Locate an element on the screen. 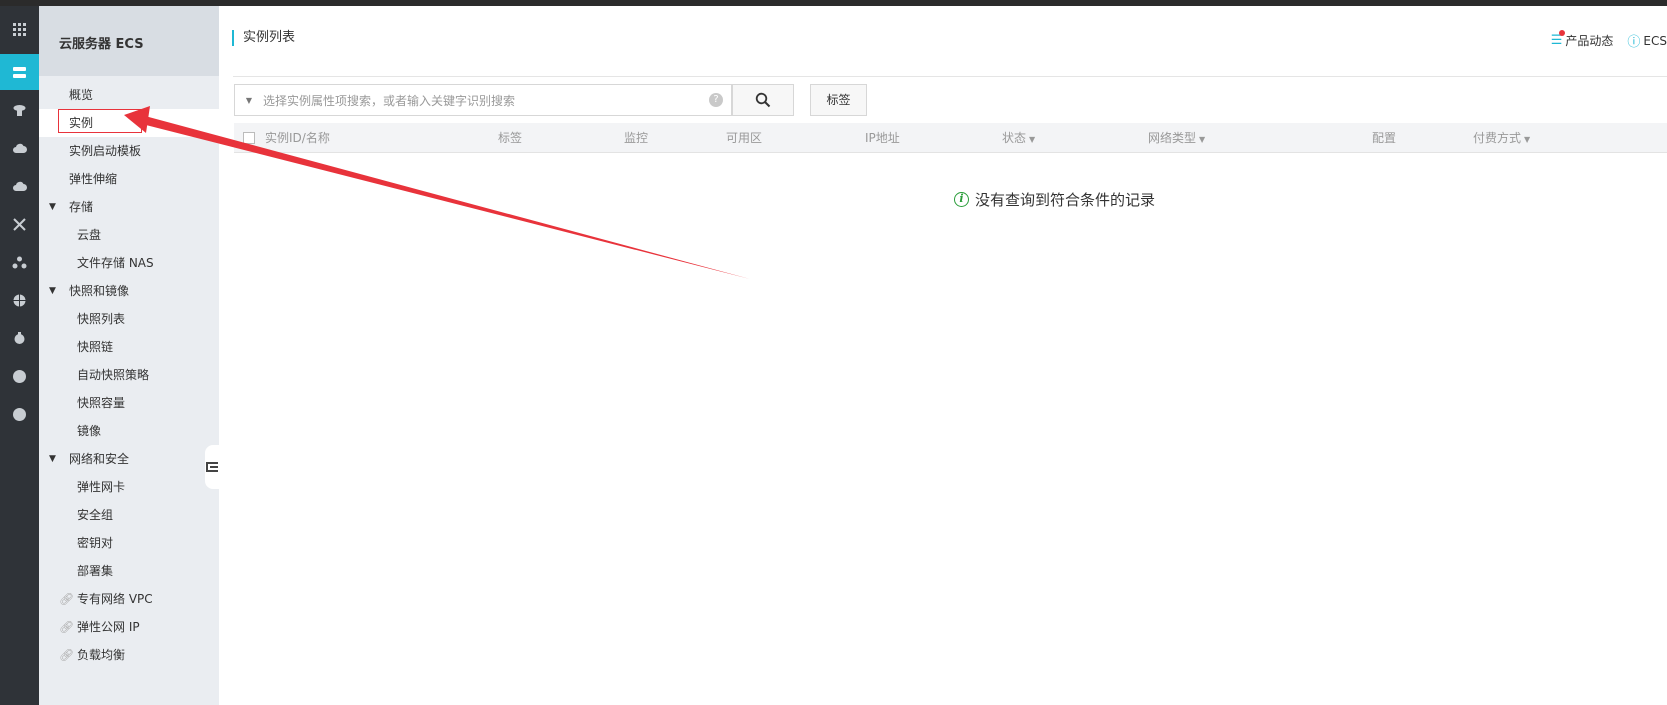  help-icon: ⓘ is located at coordinates (1634, 42).